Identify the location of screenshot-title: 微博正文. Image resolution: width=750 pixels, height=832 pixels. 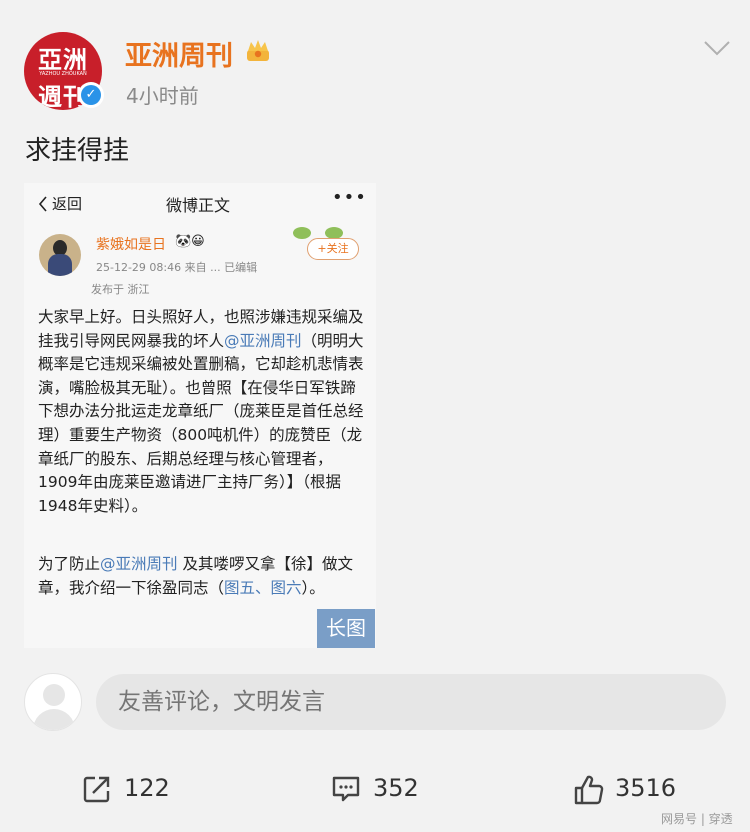
(198, 205).